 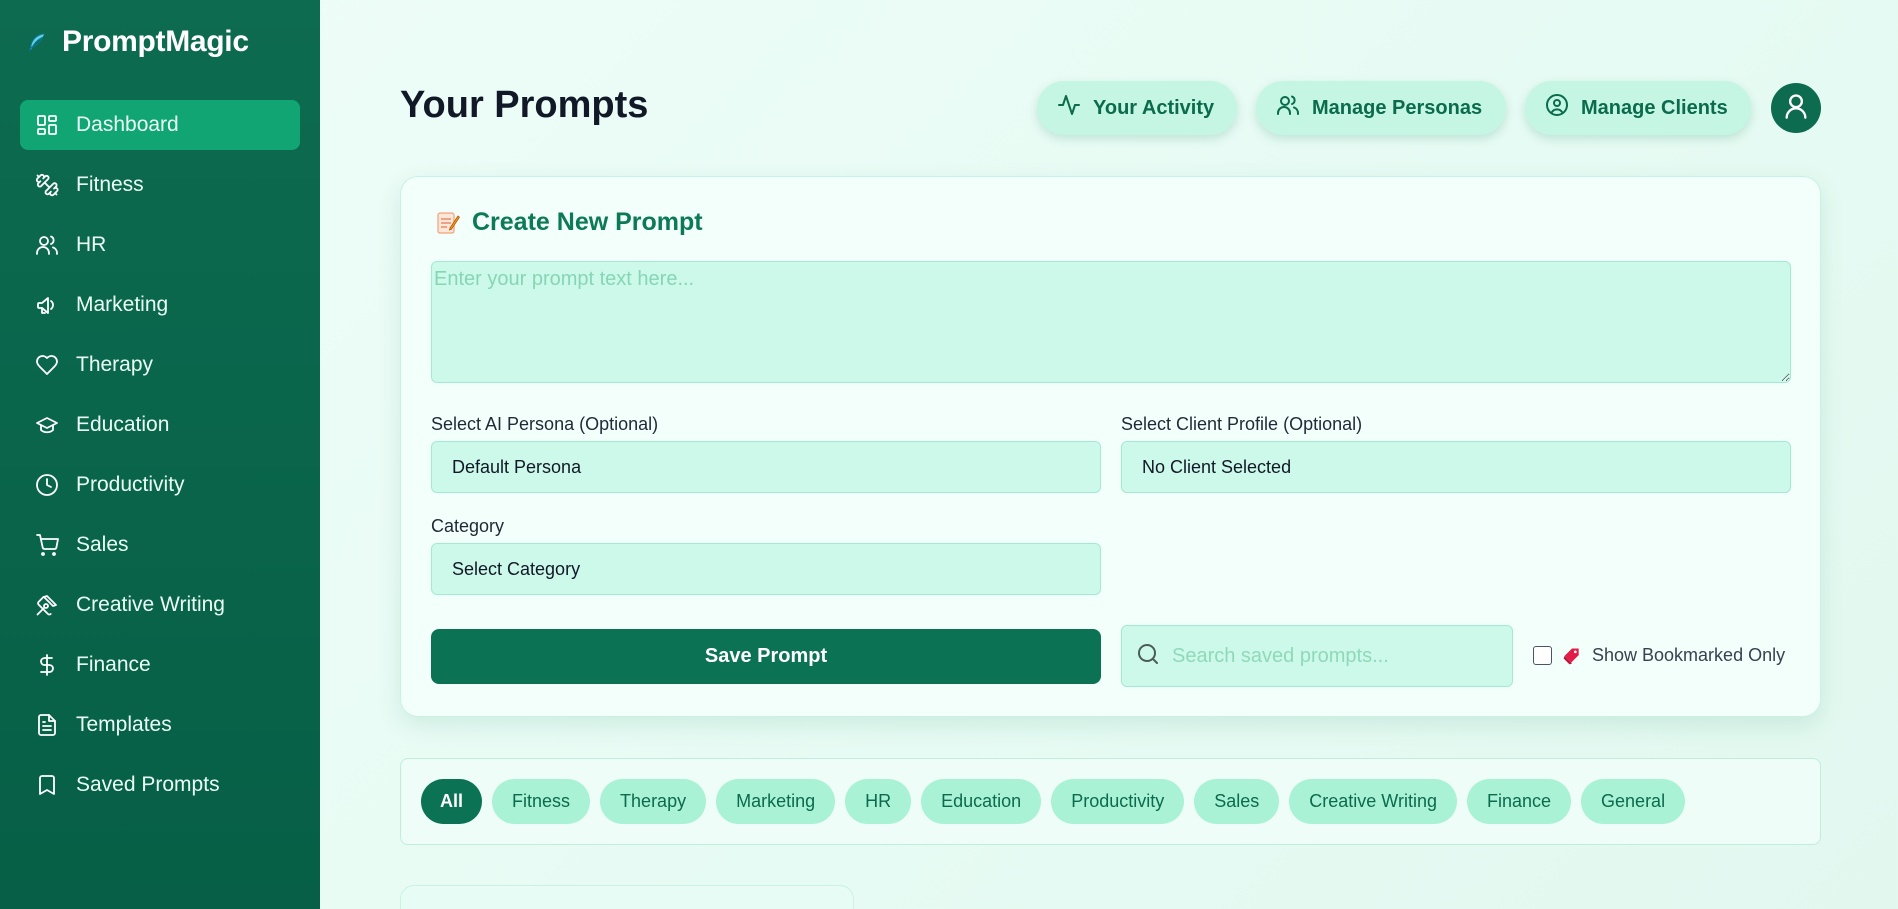 I want to click on sidebar-item-saved-prompts: Saved Prompts, so click(x=160, y=785).